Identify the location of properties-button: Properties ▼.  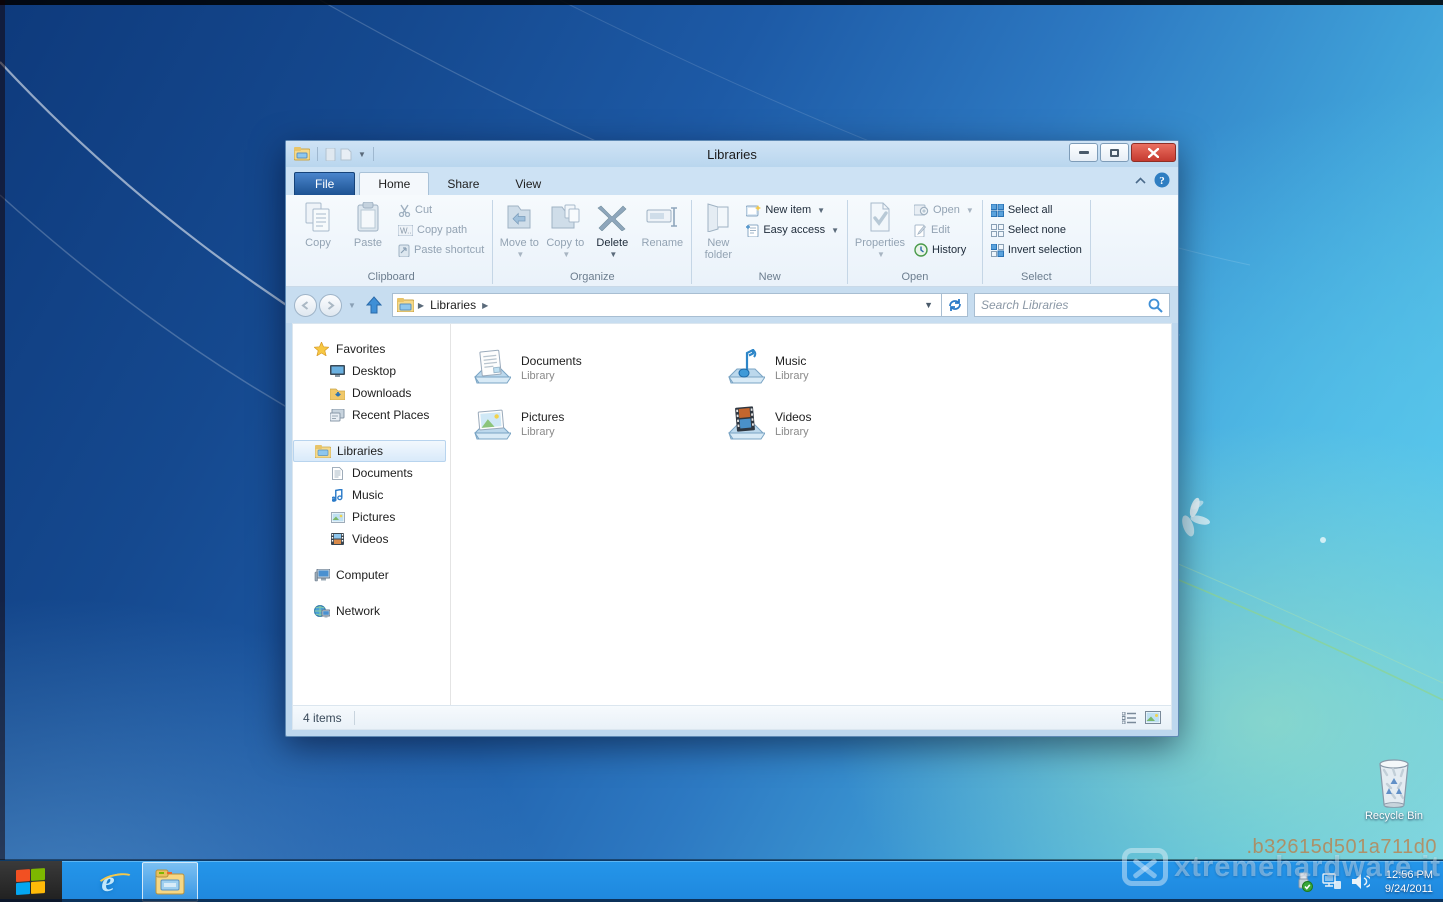
(880, 229).